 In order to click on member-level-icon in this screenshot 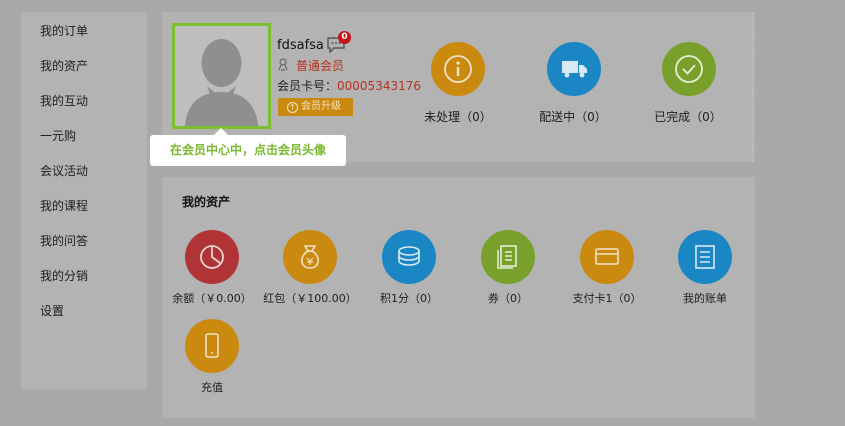, I will do `click(283, 64)`.